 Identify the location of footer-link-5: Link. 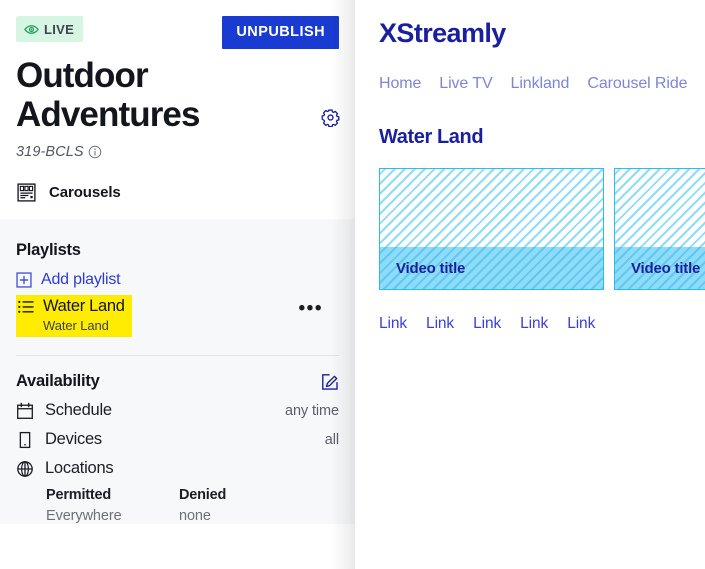
(581, 324).